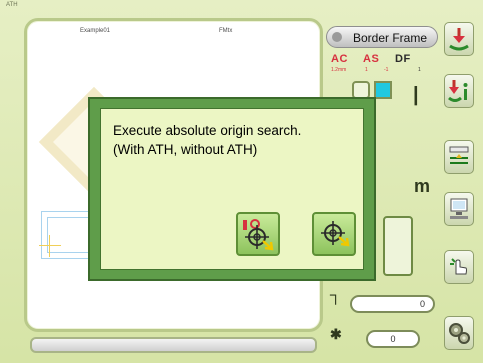 The image size is (483, 363). What do you see at coordinates (336, 295) in the screenshot?
I see `thread-hook-icon: ┐` at bounding box center [336, 295].